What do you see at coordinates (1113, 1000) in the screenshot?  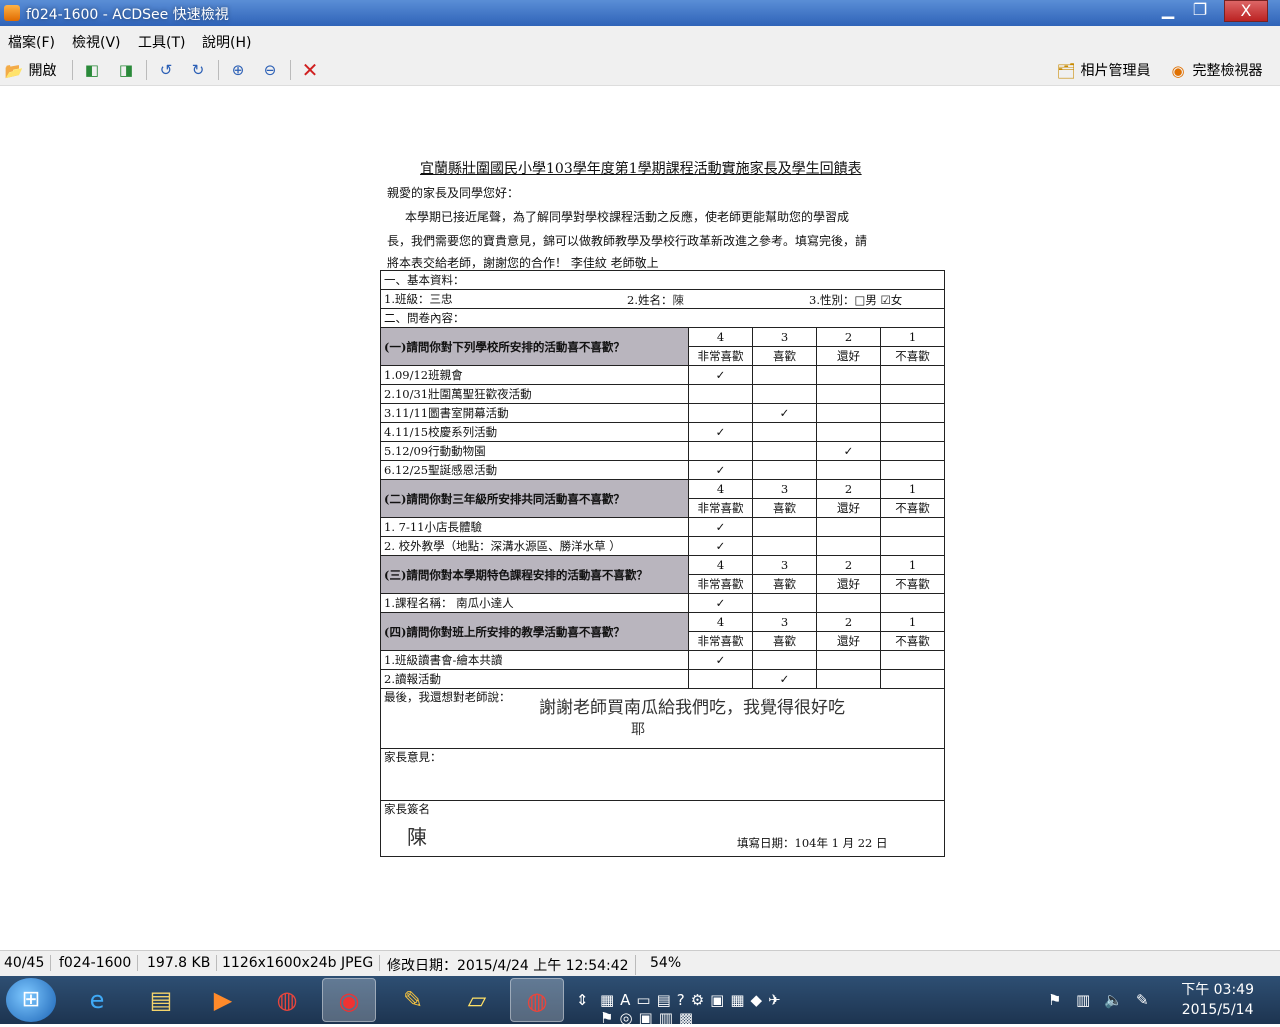 I see `volume-icon: 🔈` at bounding box center [1113, 1000].